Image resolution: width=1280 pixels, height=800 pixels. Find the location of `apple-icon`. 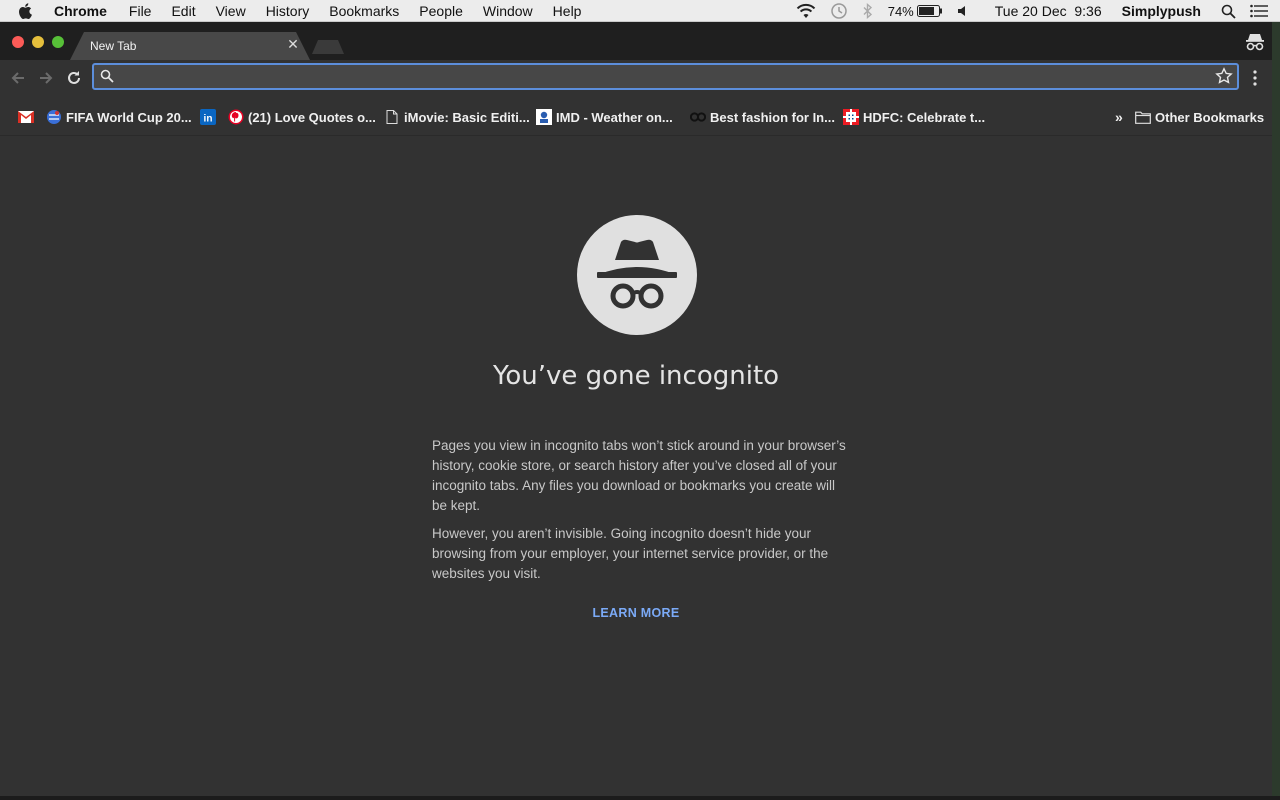

apple-icon is located at coordinates (28, 10).